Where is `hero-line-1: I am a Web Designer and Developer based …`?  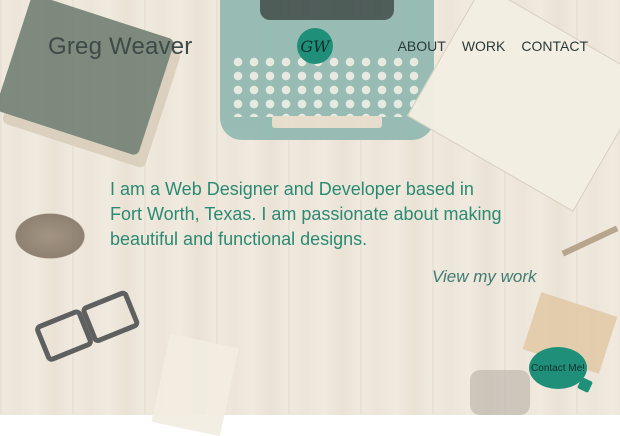 hero-line-1: I am a Web Designer and Developer based … is located at coordinates (292, 189).